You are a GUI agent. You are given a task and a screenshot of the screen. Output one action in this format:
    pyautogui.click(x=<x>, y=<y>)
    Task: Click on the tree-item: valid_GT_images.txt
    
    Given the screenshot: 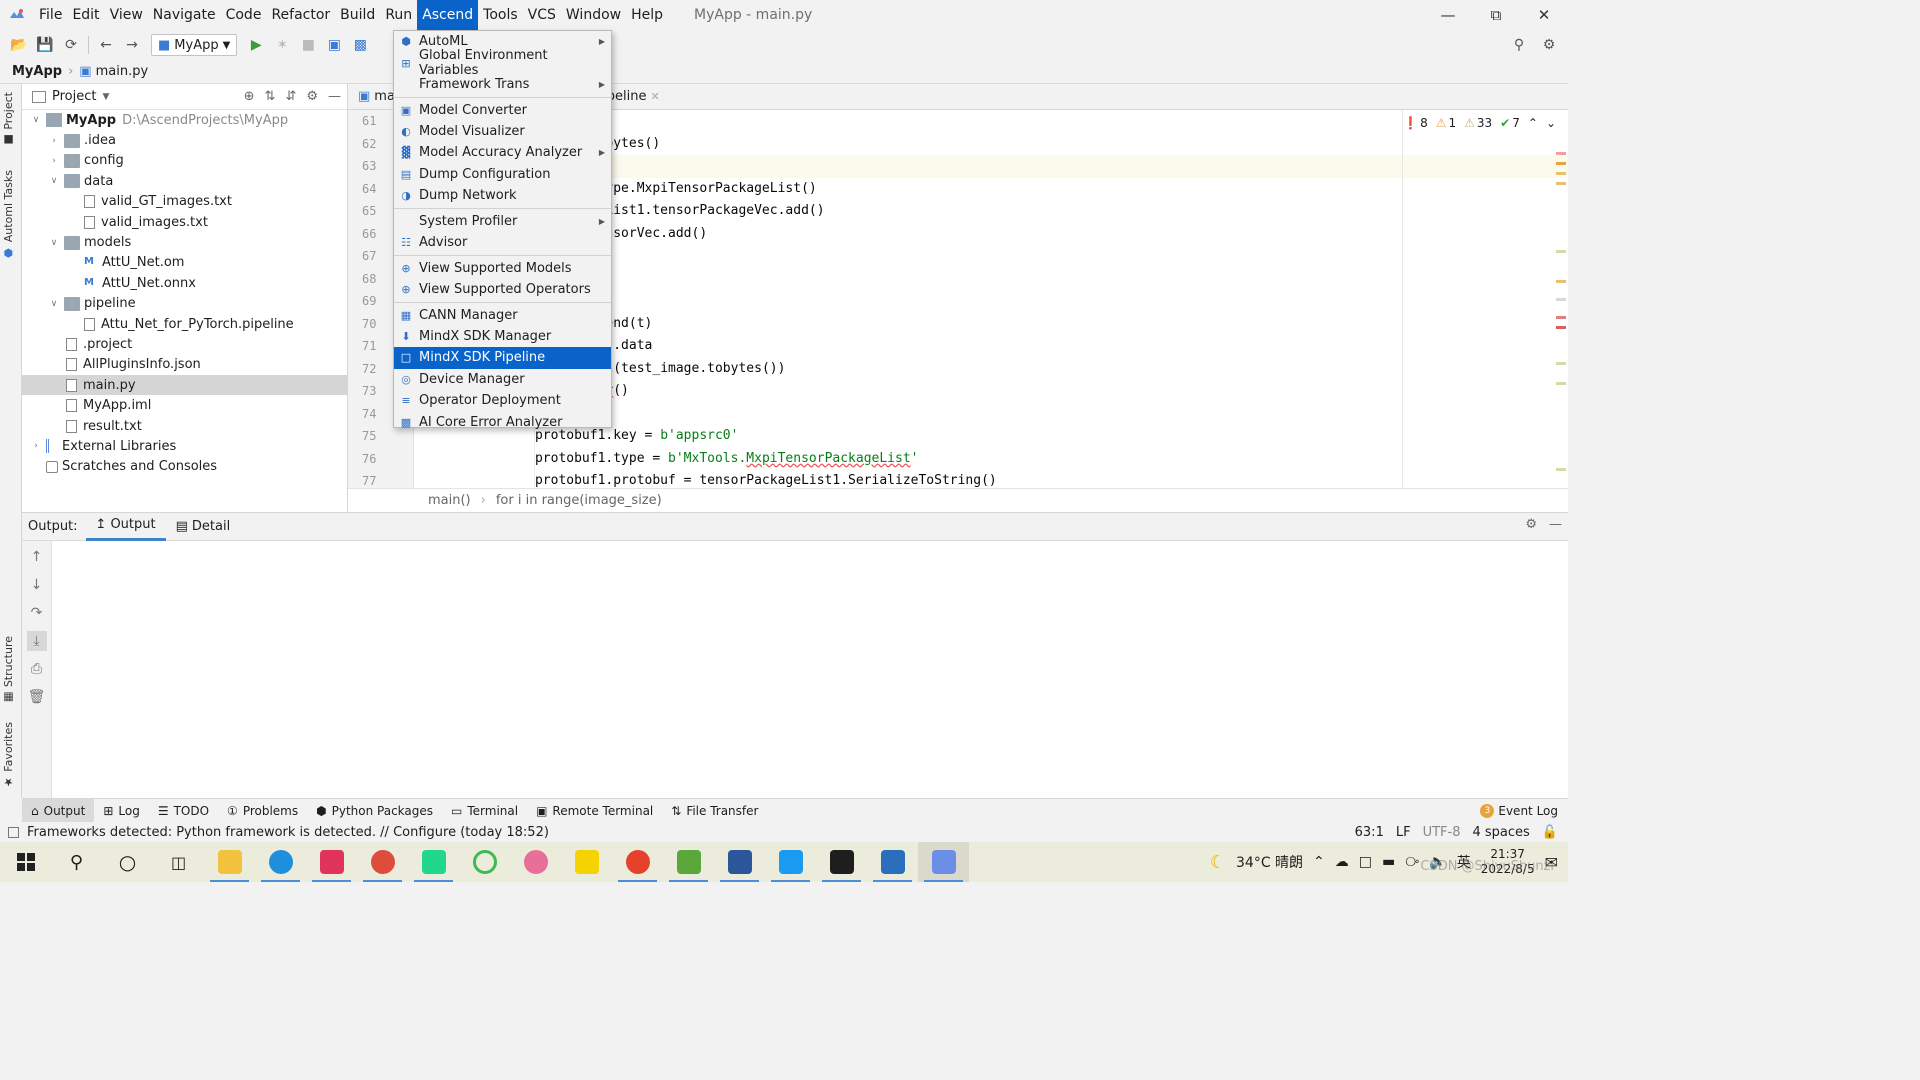 What is the action you would take?
    pyautogui.click(x=184, y=202)
    